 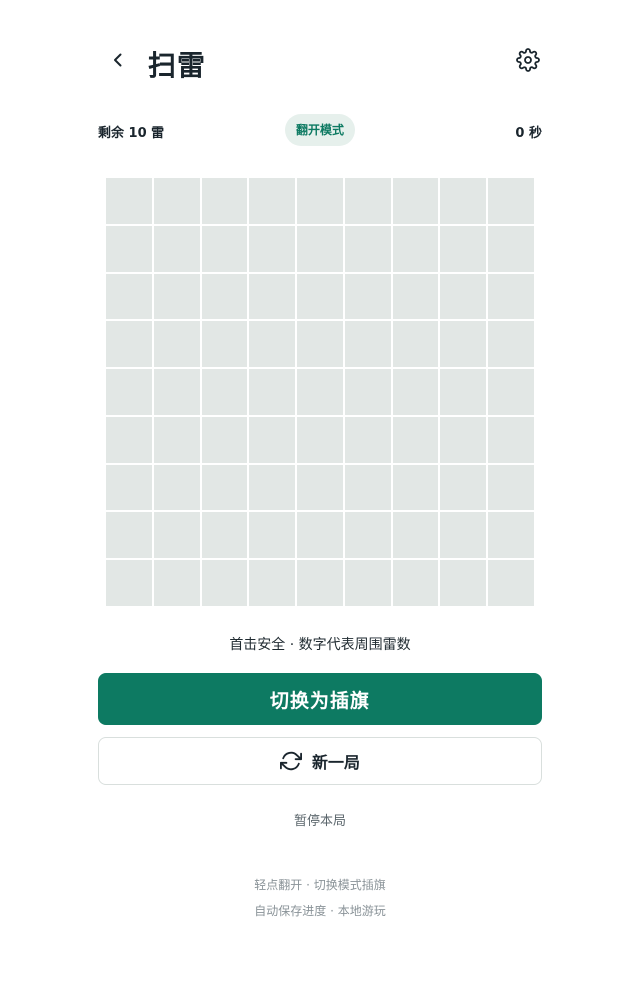 I want to click on gear-icon, so click(x=528, y=62).